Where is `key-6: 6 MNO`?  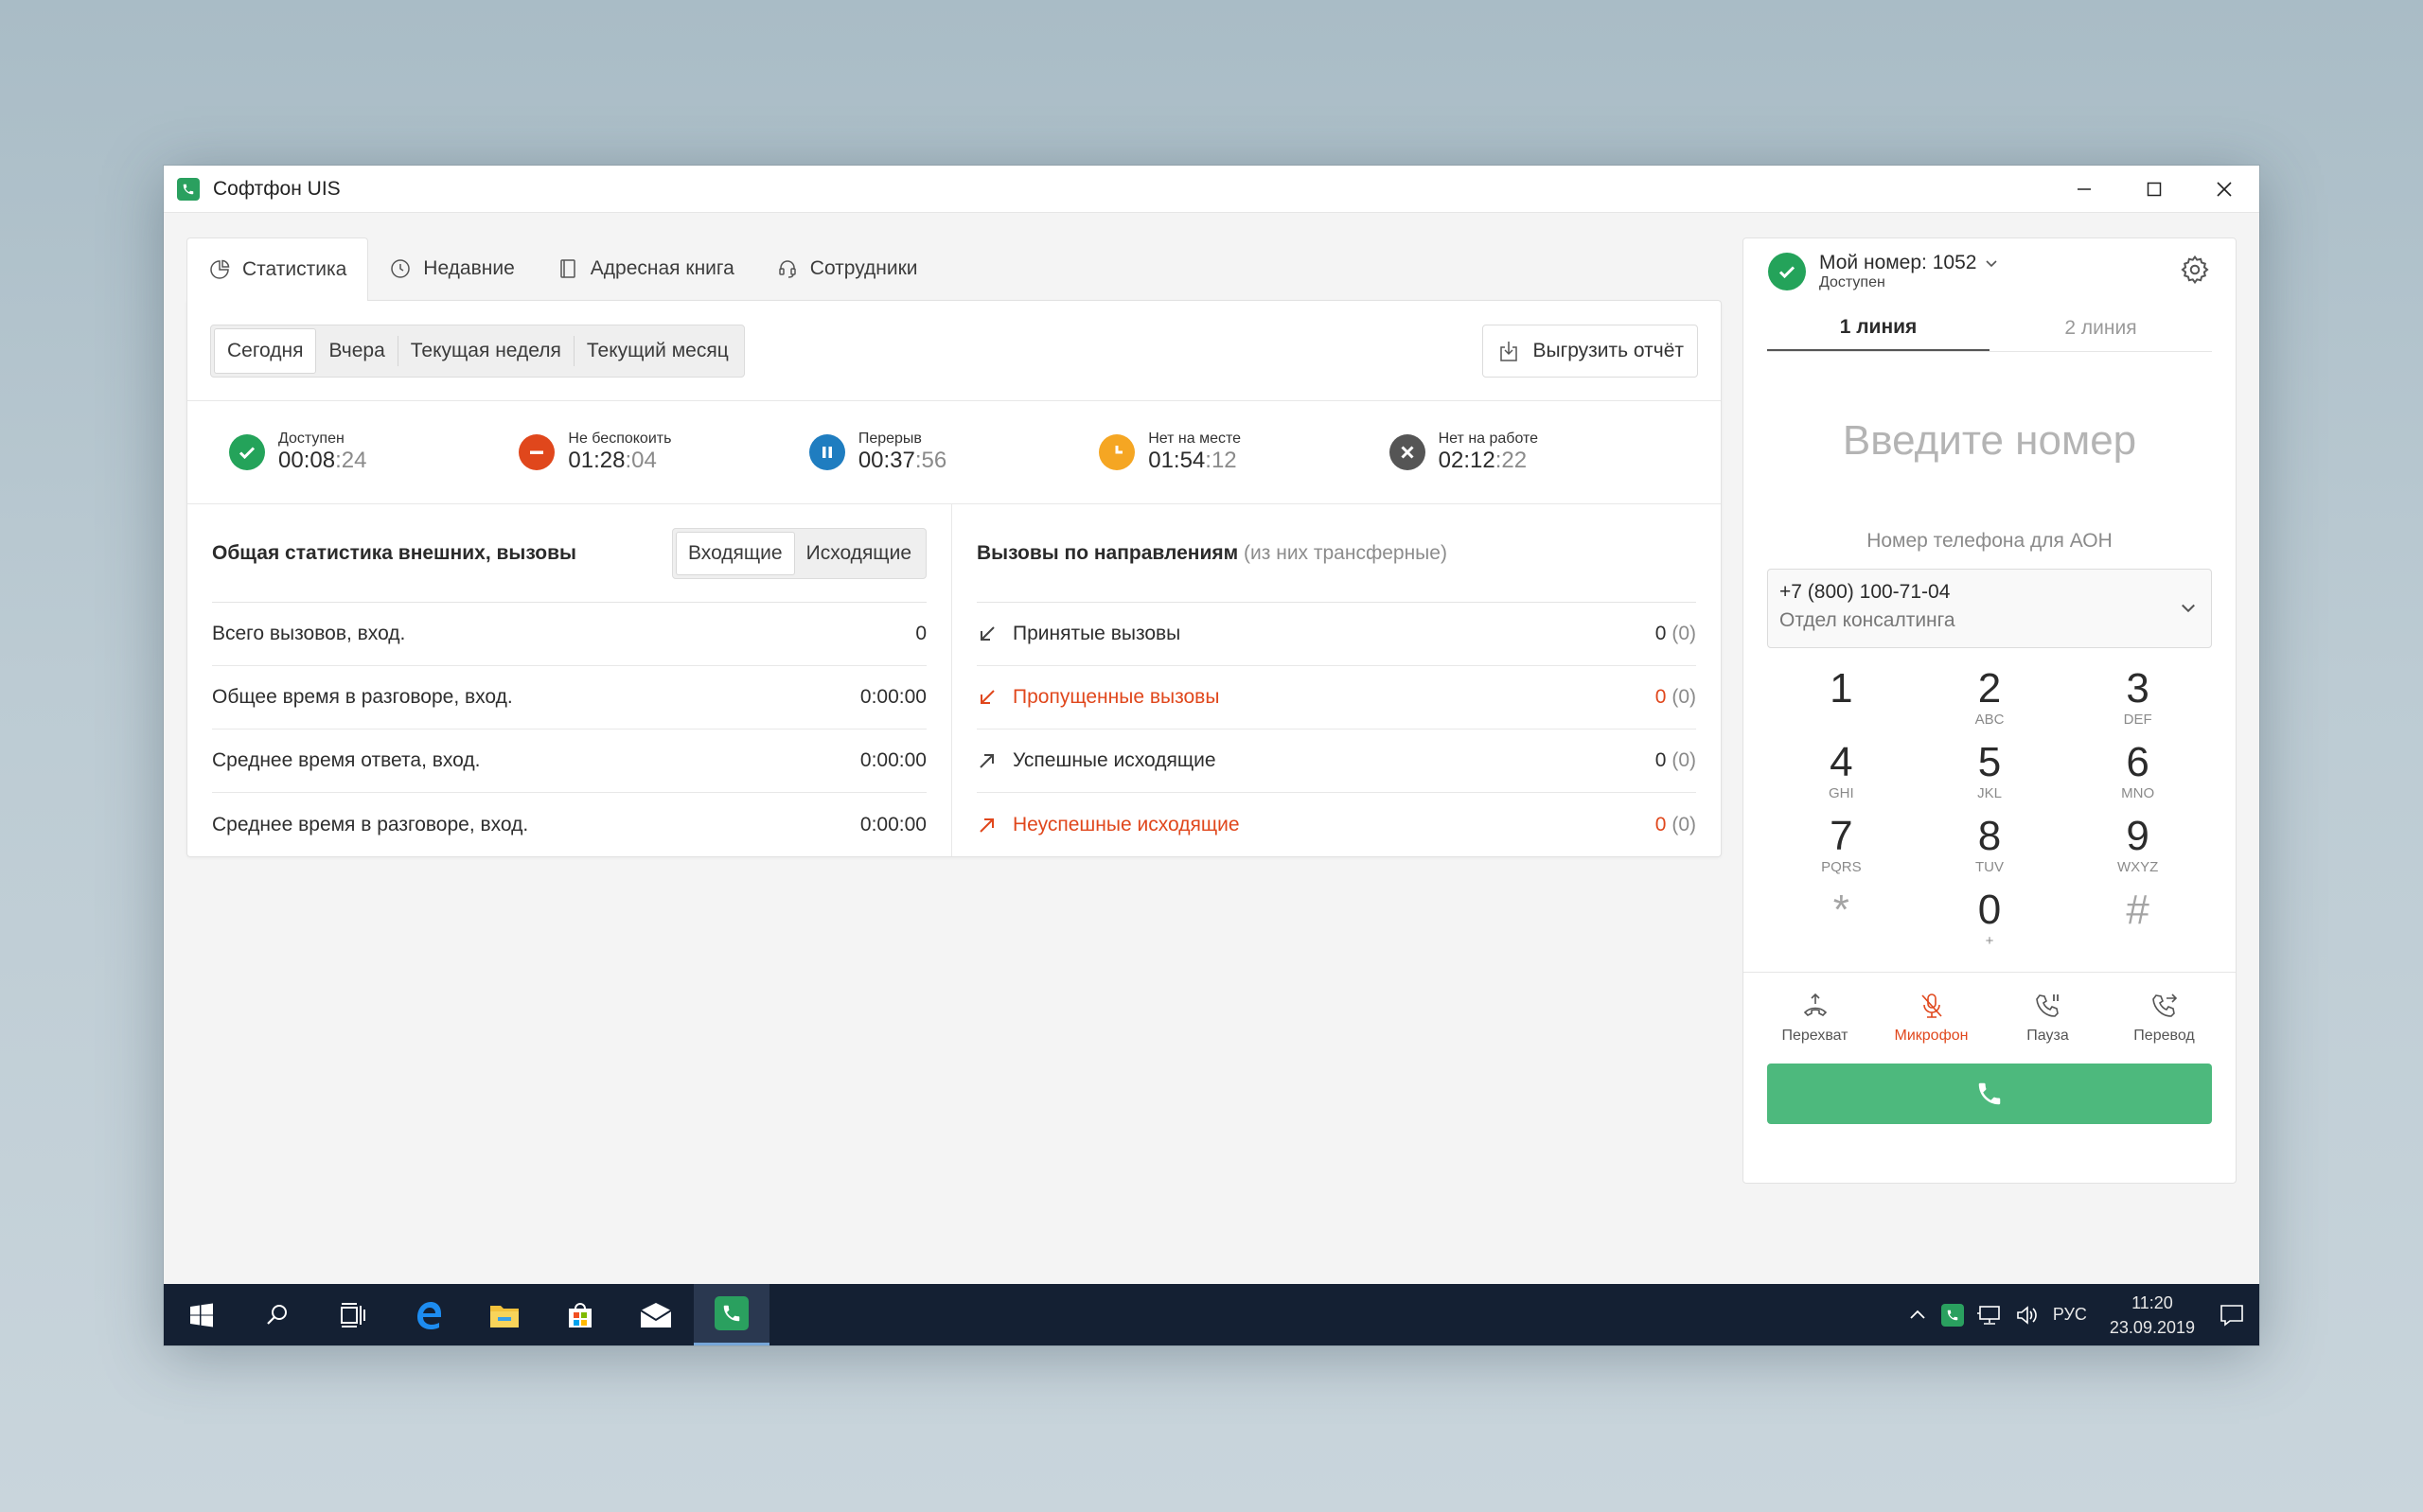
key-6: 6 MNO is located at coordinates (2137, 776).